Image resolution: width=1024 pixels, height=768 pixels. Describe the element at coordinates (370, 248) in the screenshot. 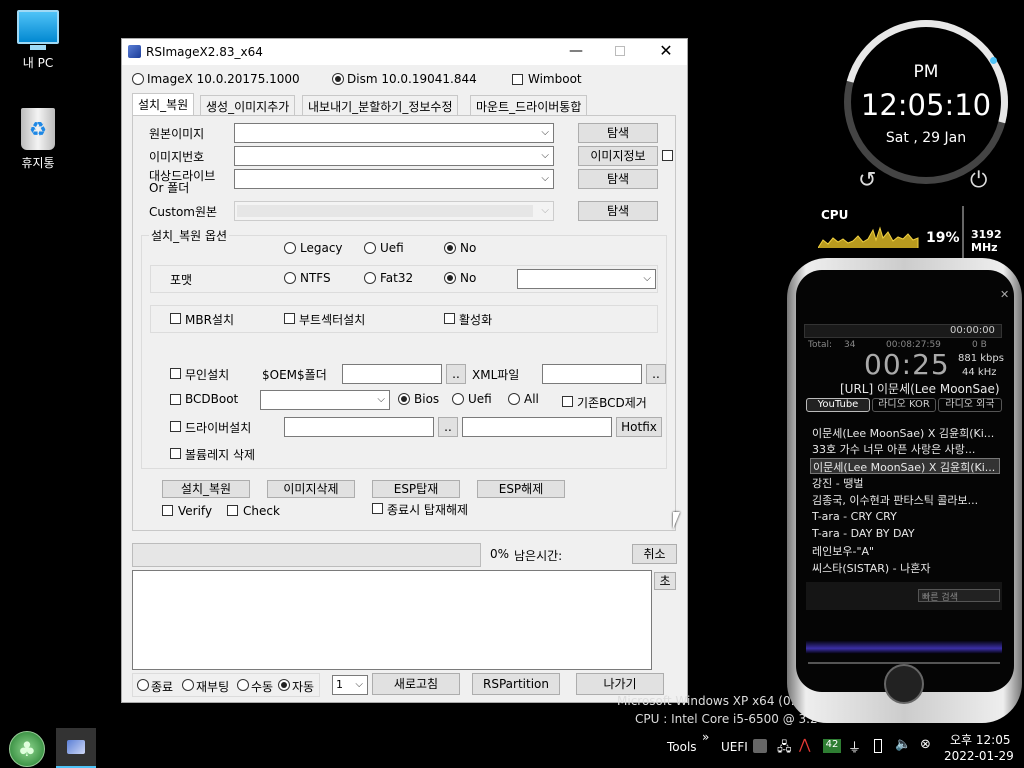

I see `uefi-radio` at that location.